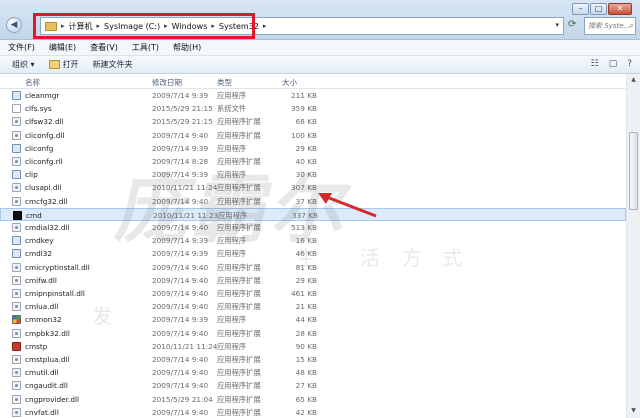 The image size is (640, 418). I want to click on open-button: 打开, so click(63, 64).